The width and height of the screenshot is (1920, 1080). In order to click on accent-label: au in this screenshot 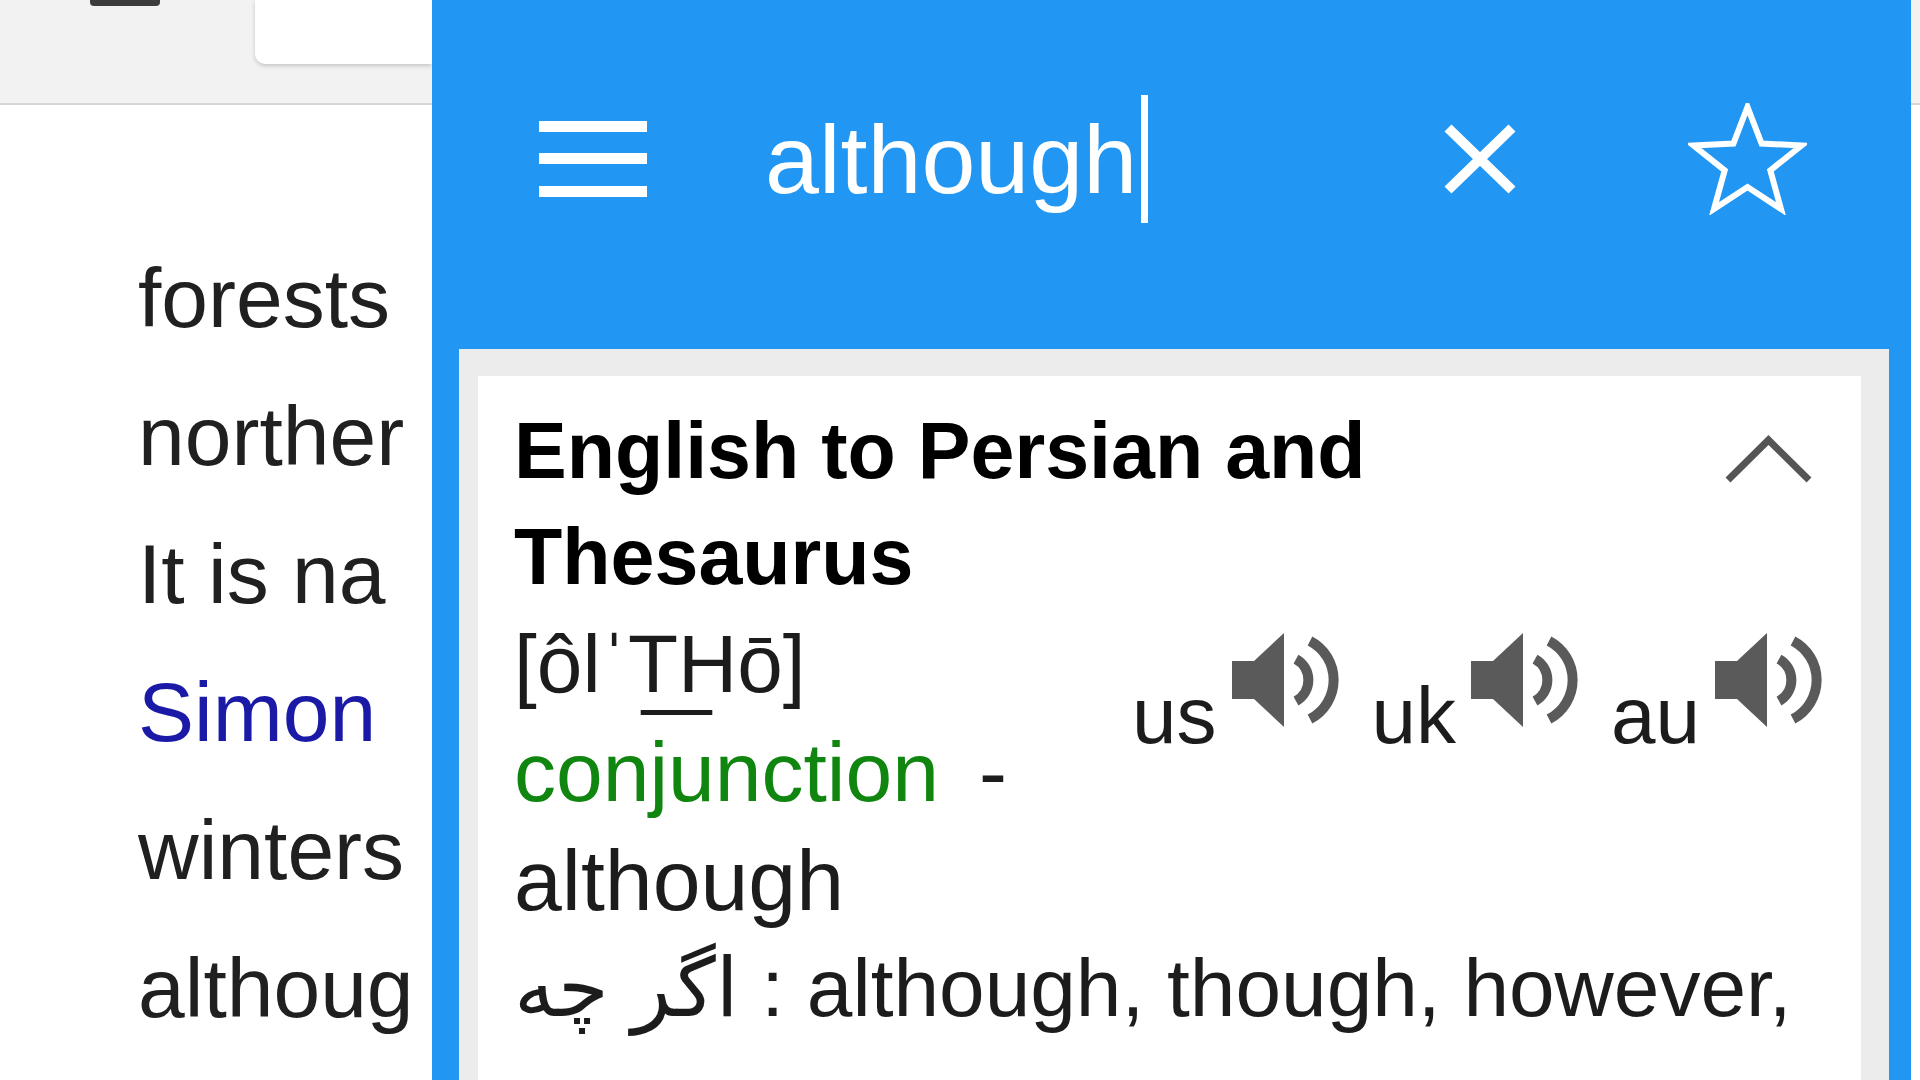, I will do `click(1655, 716)`.